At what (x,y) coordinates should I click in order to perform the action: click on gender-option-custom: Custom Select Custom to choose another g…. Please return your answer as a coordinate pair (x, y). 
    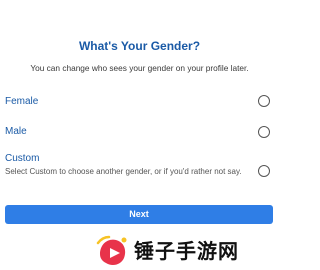
    Looking at the image, I should click on (139, 172).